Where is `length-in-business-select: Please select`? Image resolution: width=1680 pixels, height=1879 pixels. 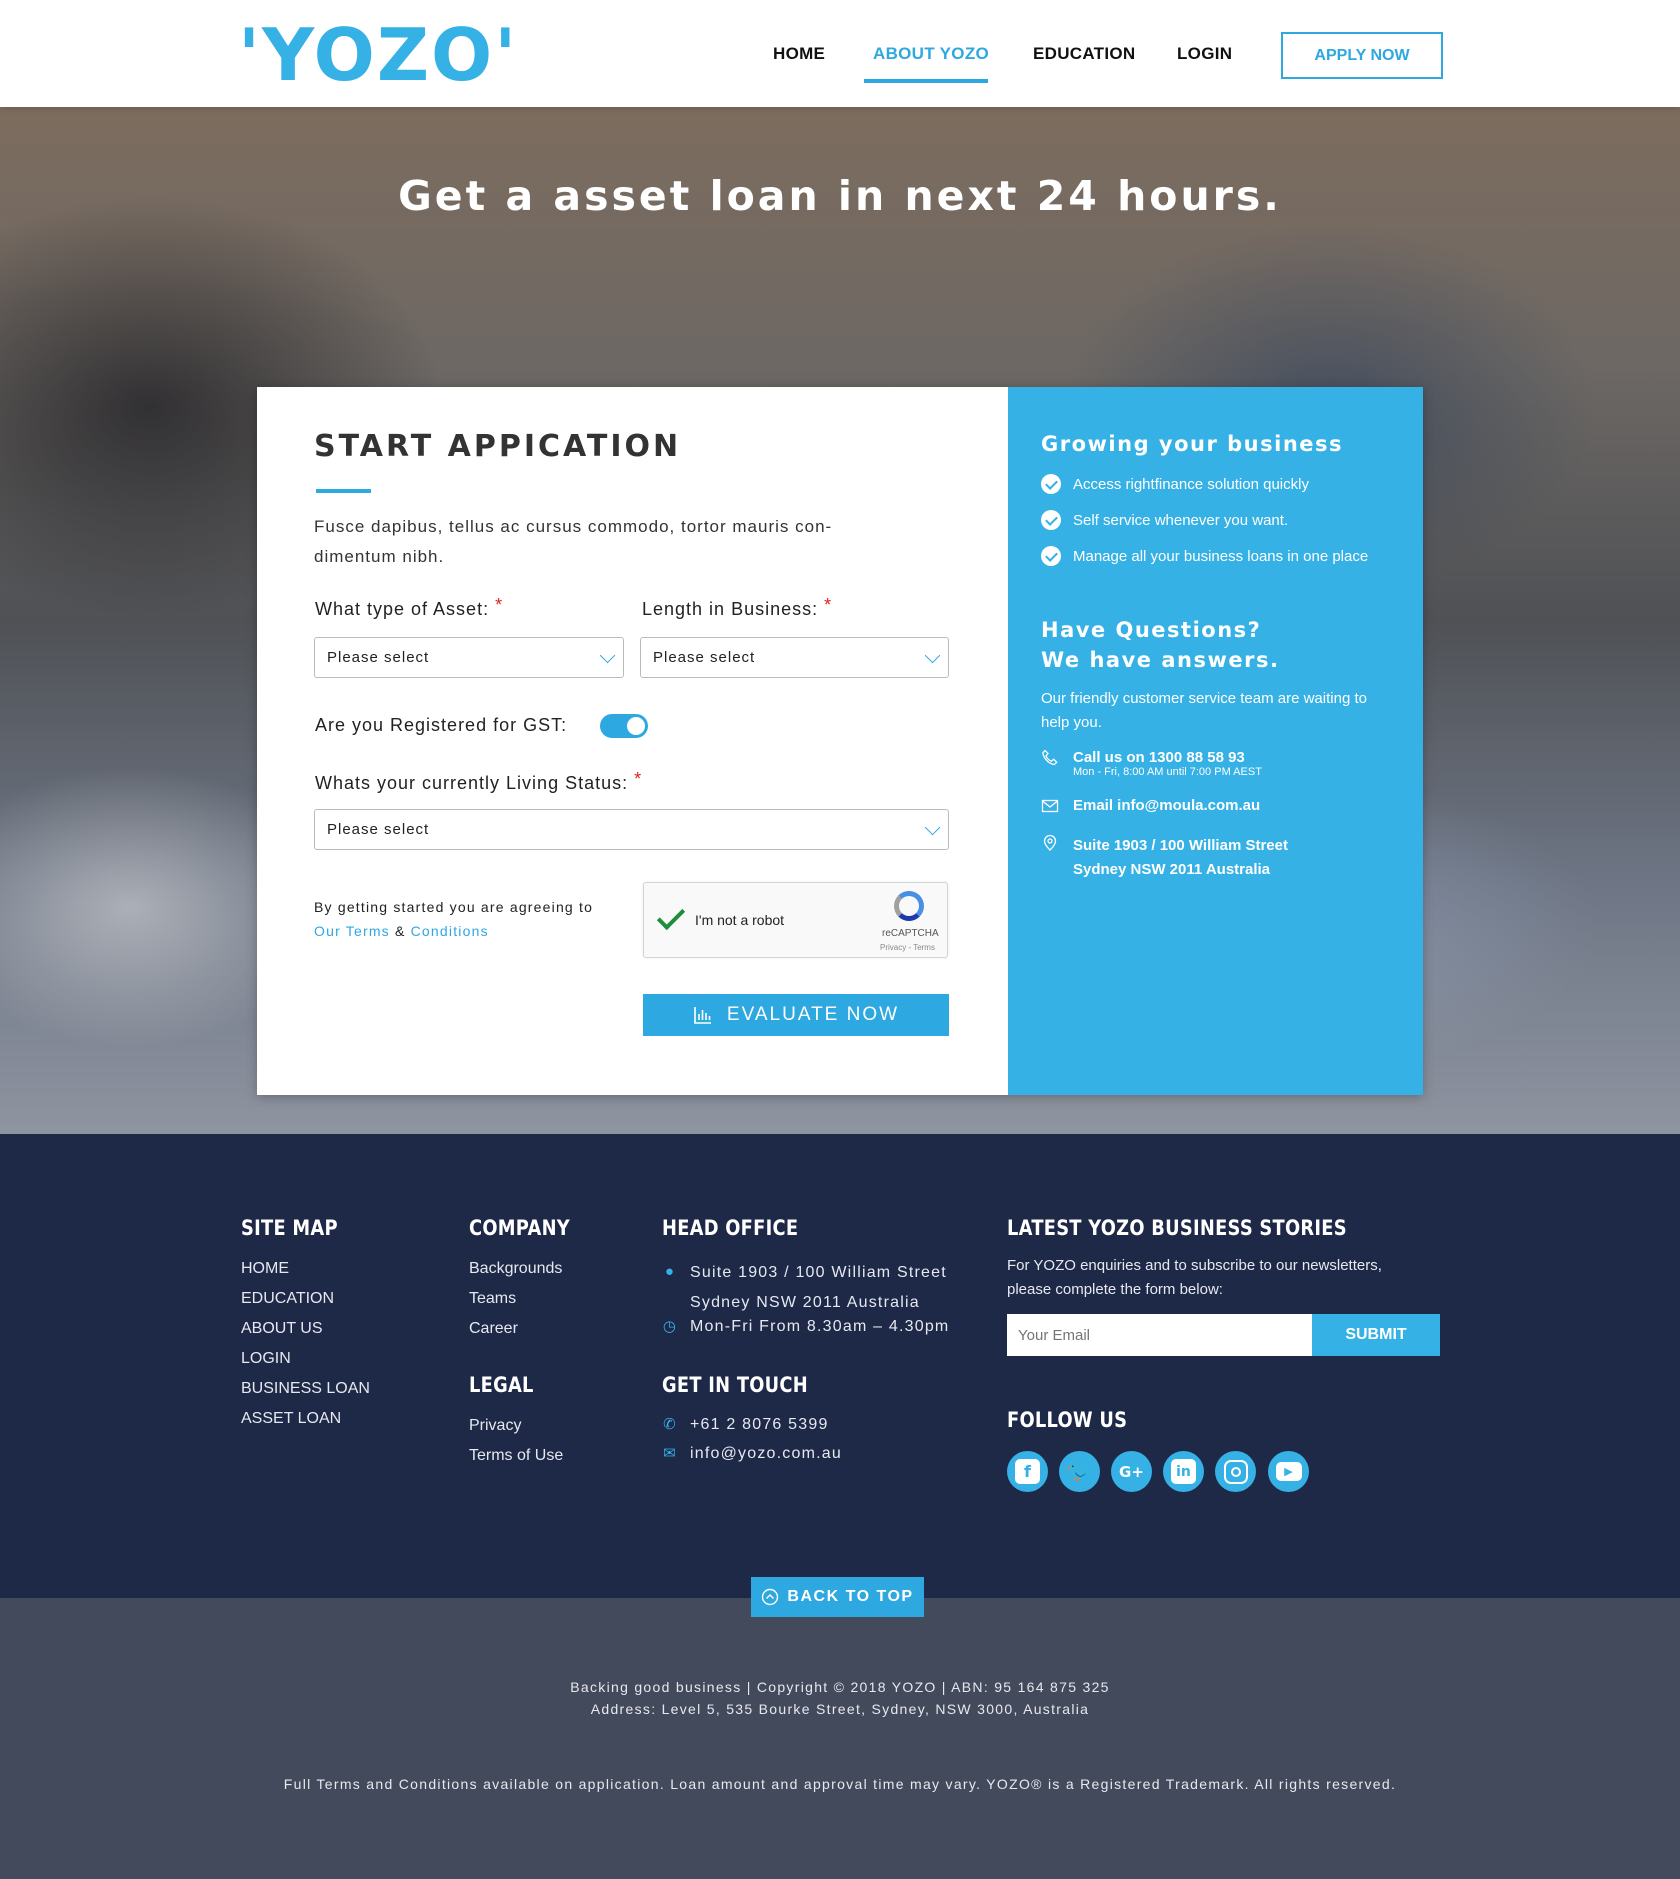
length-in-business-select: Please select is located at coordinates (794, 657).